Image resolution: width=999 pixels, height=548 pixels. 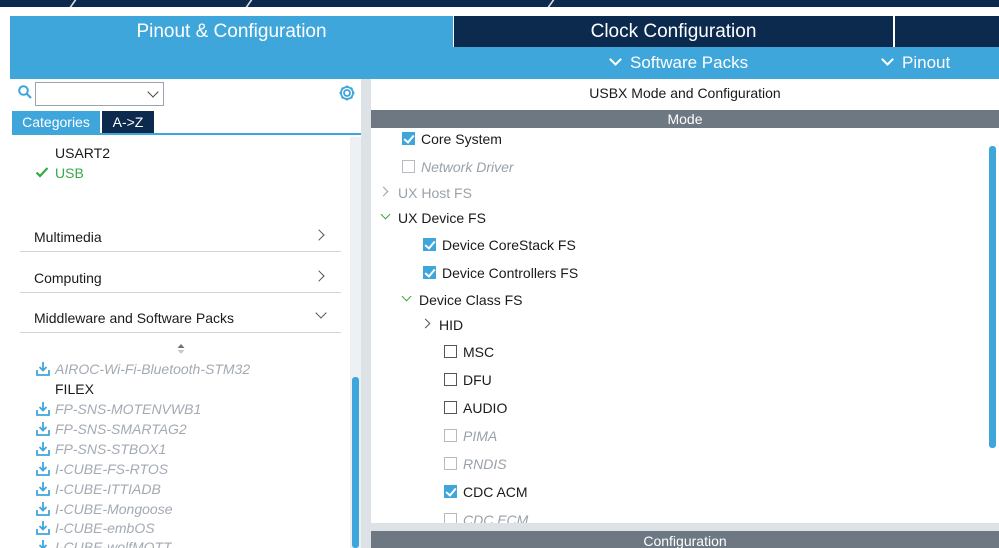 What do you see at coordinates (186, 134) in the screenshot?
I see `tabs-underline` at bounding box center [186, 134].